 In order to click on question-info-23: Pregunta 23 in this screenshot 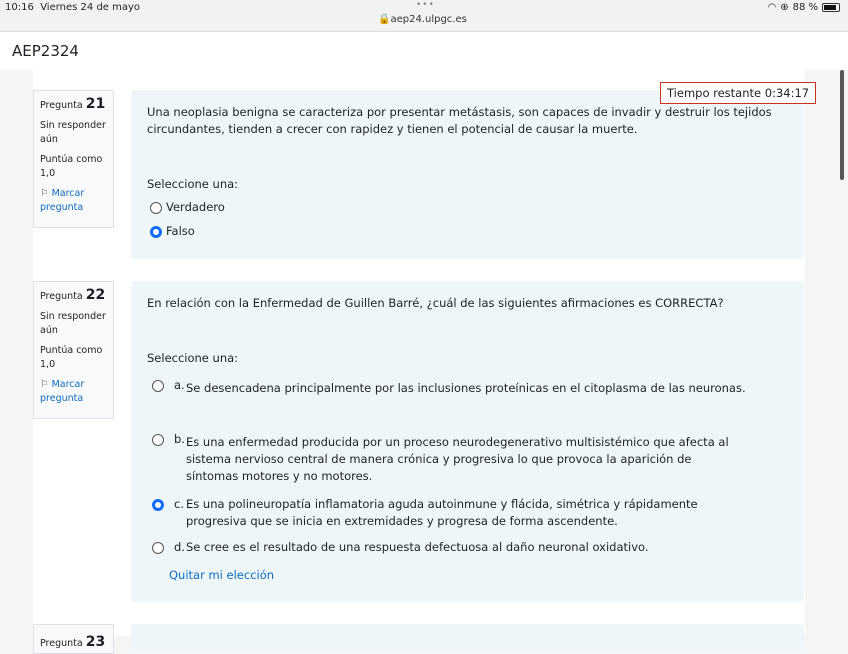, I will do `click(73, 639)`.